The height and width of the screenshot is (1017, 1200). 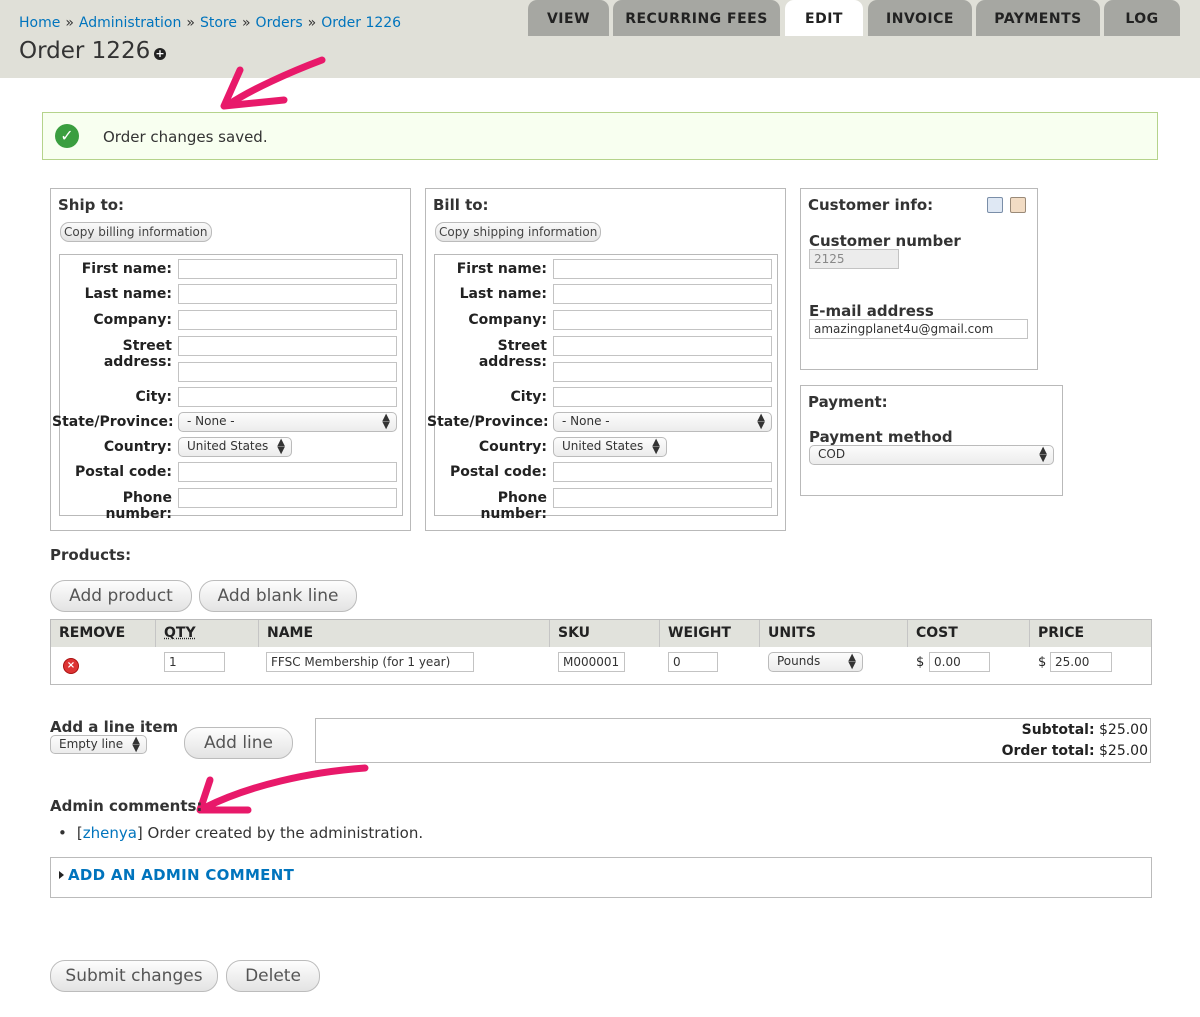 I want to click on tab-log: LOG, so click(x=1142, y=18).